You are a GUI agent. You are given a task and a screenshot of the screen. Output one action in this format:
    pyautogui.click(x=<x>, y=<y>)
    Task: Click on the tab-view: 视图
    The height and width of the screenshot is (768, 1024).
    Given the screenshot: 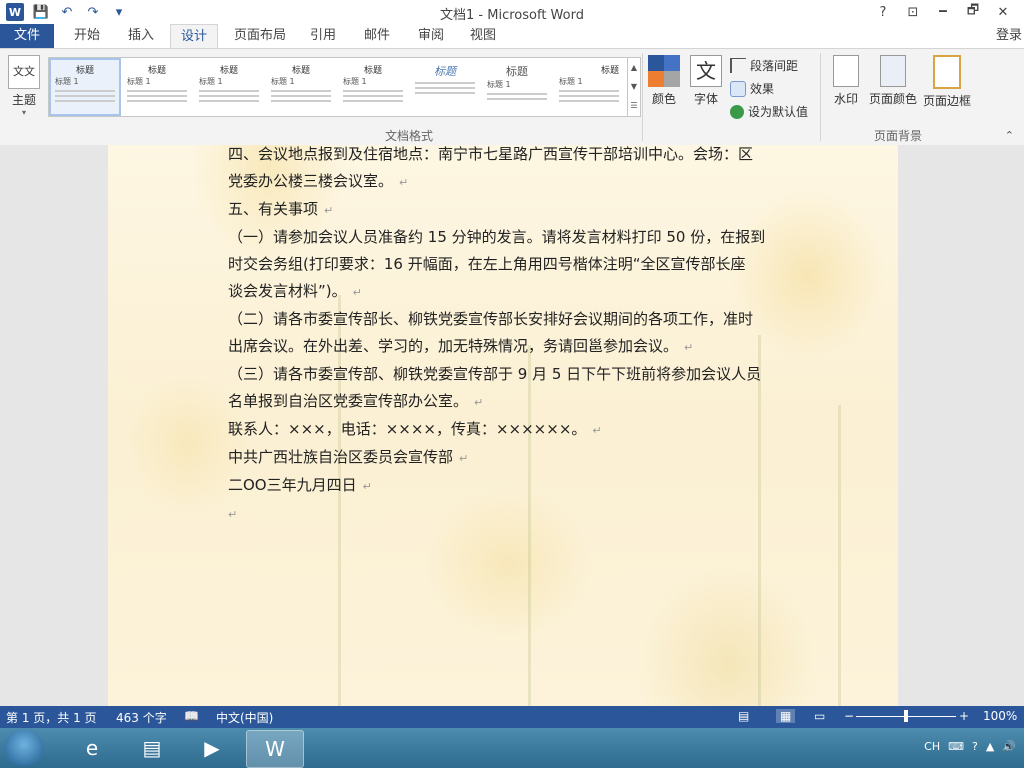 What is the action you would take?
    pyautogui.click(x=483, y=36)
    